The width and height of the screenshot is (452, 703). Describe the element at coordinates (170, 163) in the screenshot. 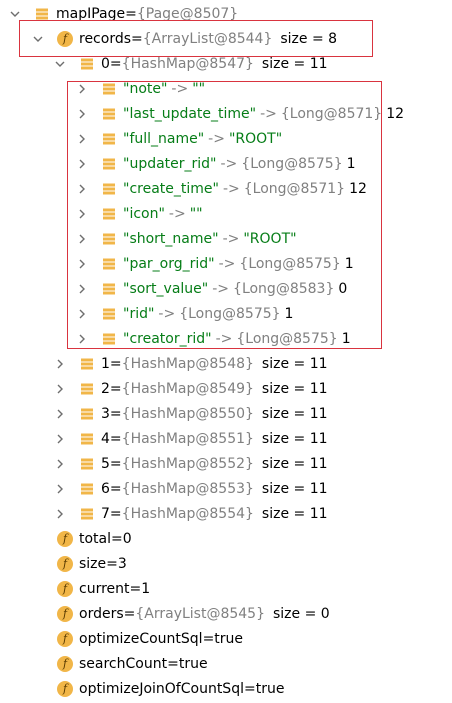

I see `entry-key: "updater_rid"` at that location.